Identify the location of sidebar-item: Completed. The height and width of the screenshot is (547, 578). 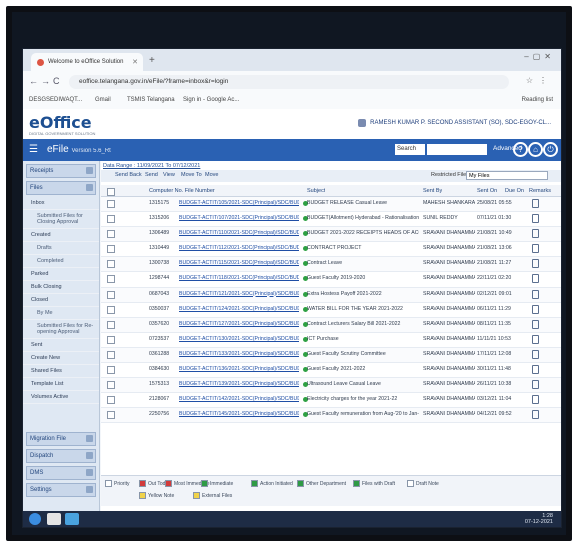
(61, 261).